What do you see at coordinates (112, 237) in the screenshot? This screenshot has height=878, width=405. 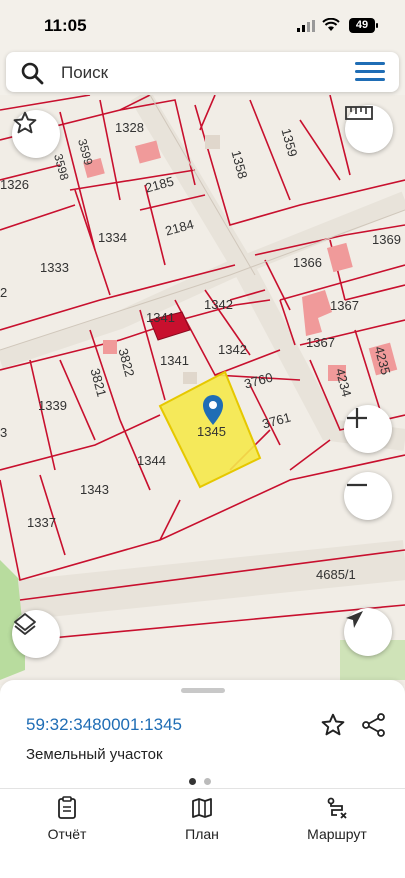 I see `parcel-label: 1334` at bounding box center [112, 237].